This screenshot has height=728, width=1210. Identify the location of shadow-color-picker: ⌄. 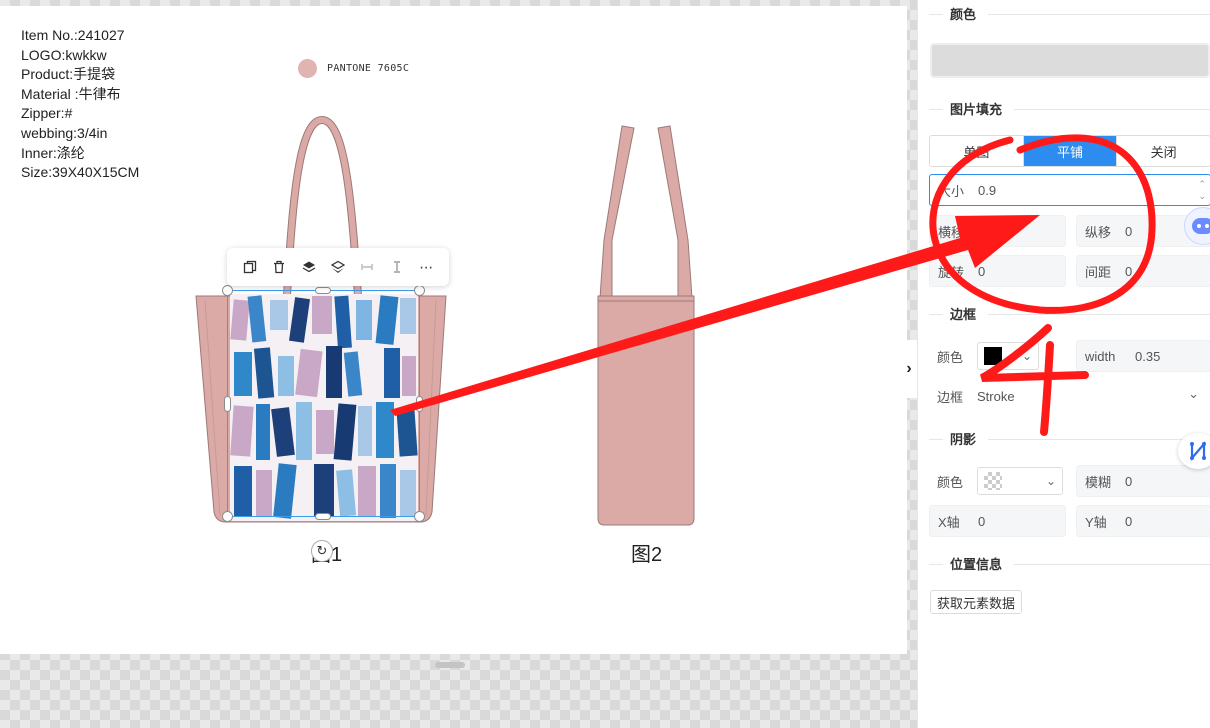
(1020, 481).